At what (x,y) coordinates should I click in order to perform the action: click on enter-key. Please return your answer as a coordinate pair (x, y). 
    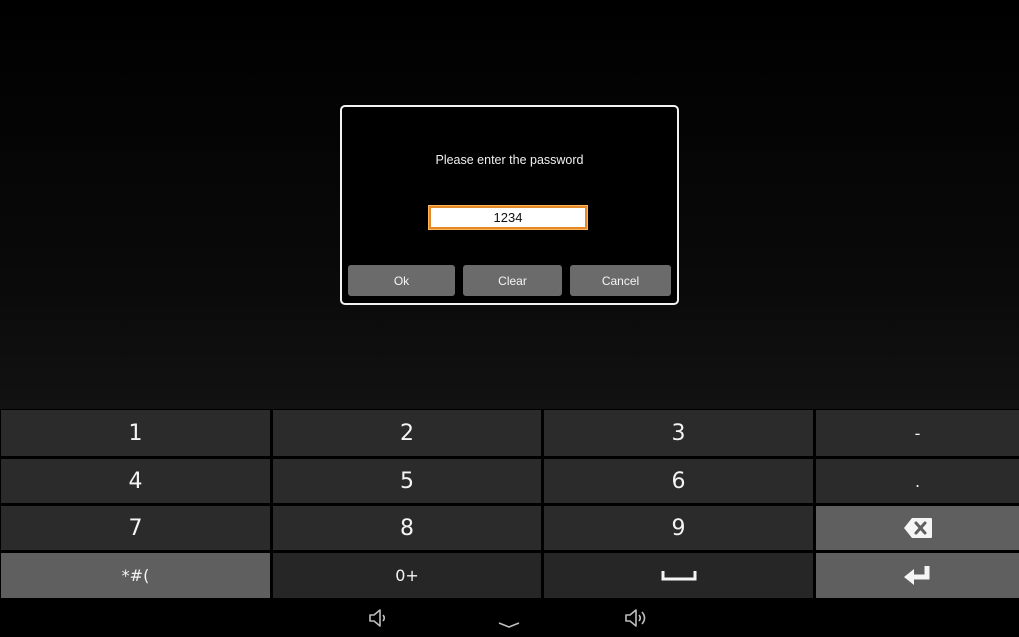
    Looking at the image, I should click on (917, 575).